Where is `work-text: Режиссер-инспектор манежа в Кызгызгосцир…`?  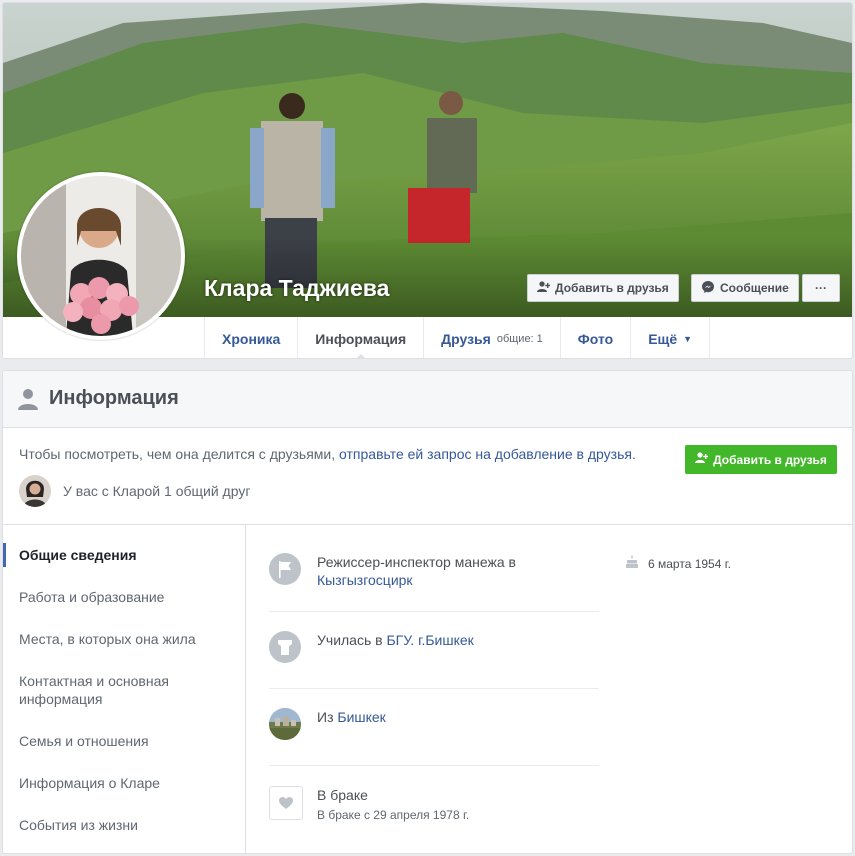
work-text: Режиссер-инспектор манежа в Кызгызгосцир… is located at coordinates (458, 571).